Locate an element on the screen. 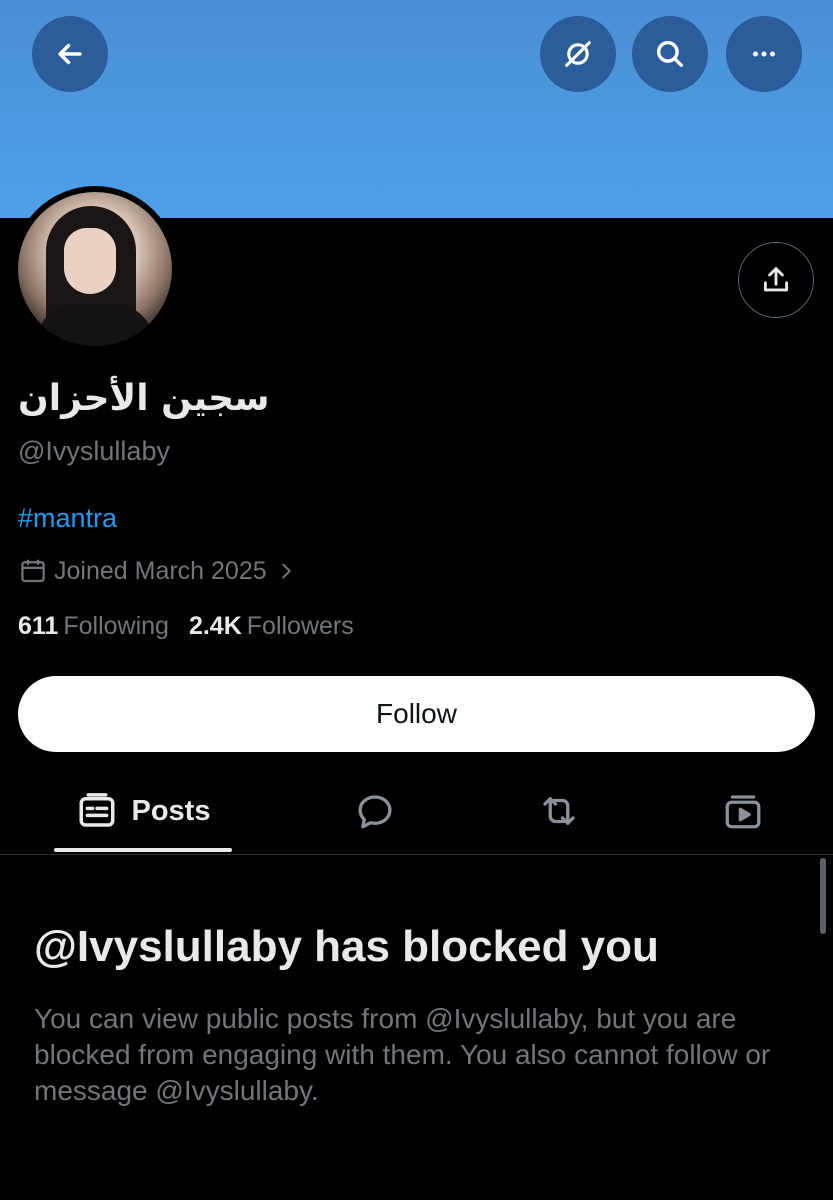 The image size is (833, 1200). grok-icon is located at coordinates (578, 54).